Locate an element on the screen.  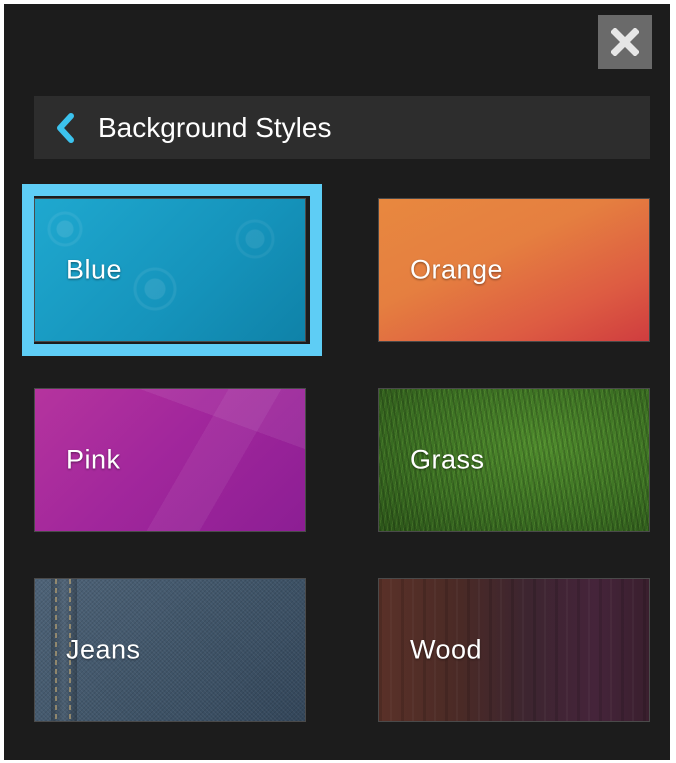
style-tile-jeans: Jeans is located at coordinates (170, 650).